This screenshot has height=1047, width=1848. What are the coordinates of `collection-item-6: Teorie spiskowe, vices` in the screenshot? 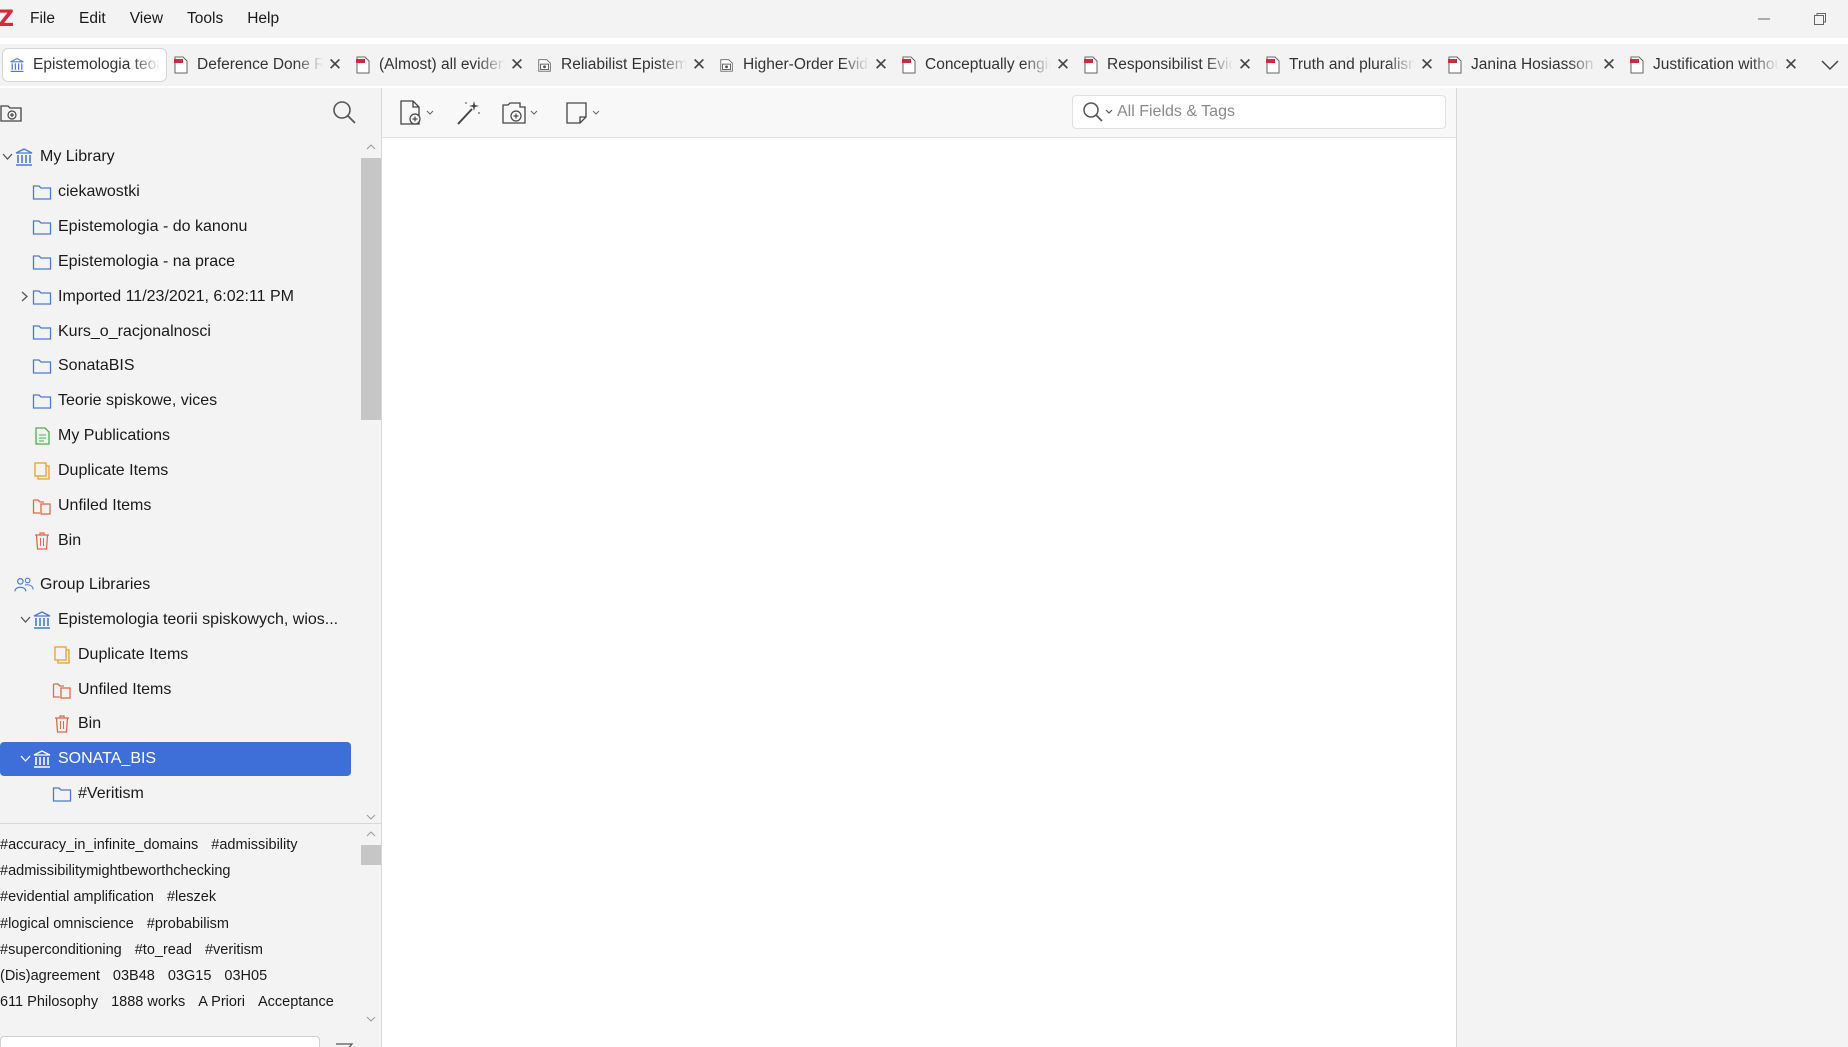 It's located at (175, 401).